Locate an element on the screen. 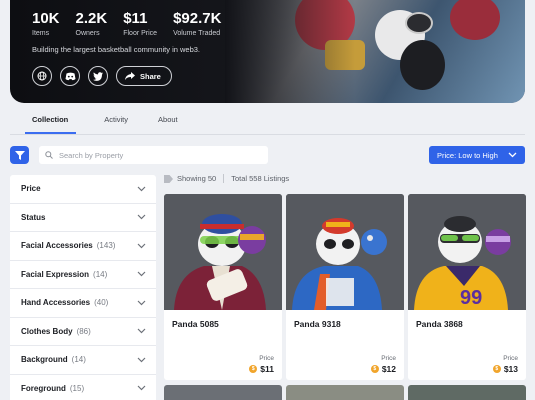 The height and width of the screenshot is (400, 535). globe-icon is located at coordinates (42, 76).